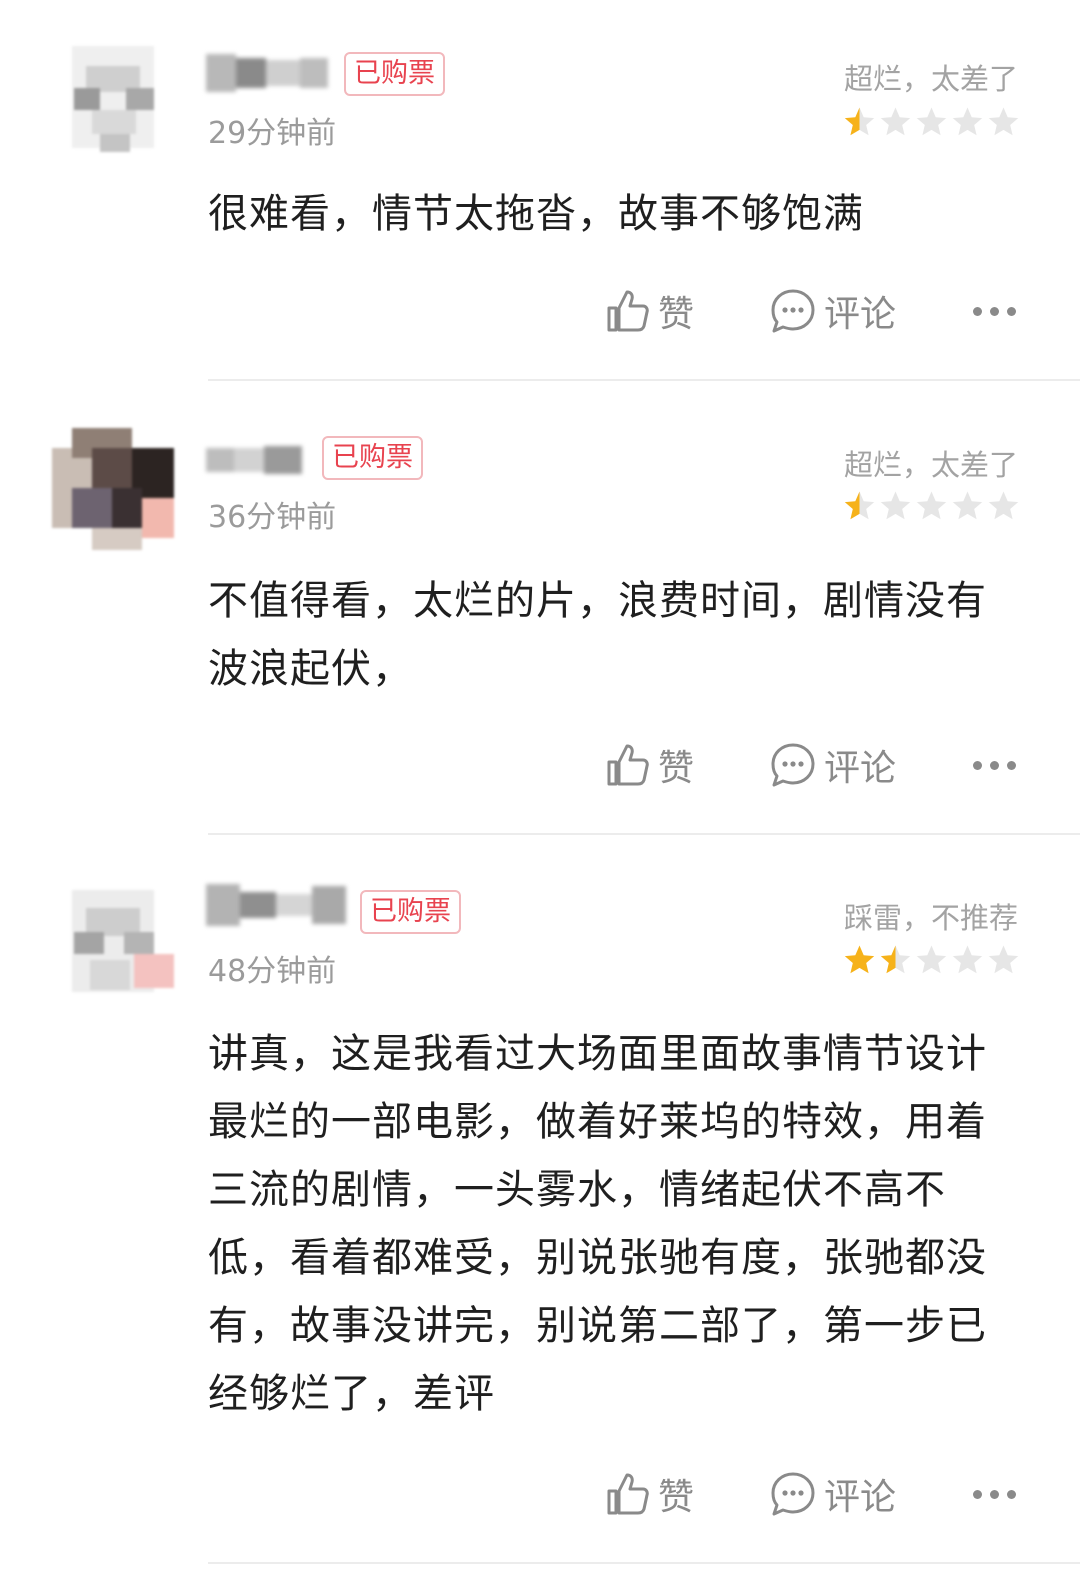 The height and width of the screenshot is (1572, 1080). I want to click on post-time: 36分钟前, so click(272, 517).